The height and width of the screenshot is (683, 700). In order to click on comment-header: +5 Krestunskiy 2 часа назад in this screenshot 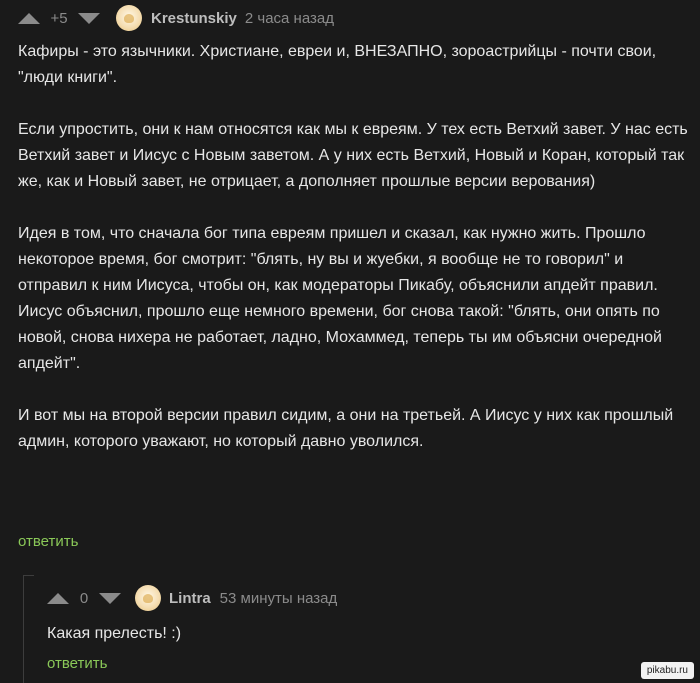, I will do `click(176, 18)`.